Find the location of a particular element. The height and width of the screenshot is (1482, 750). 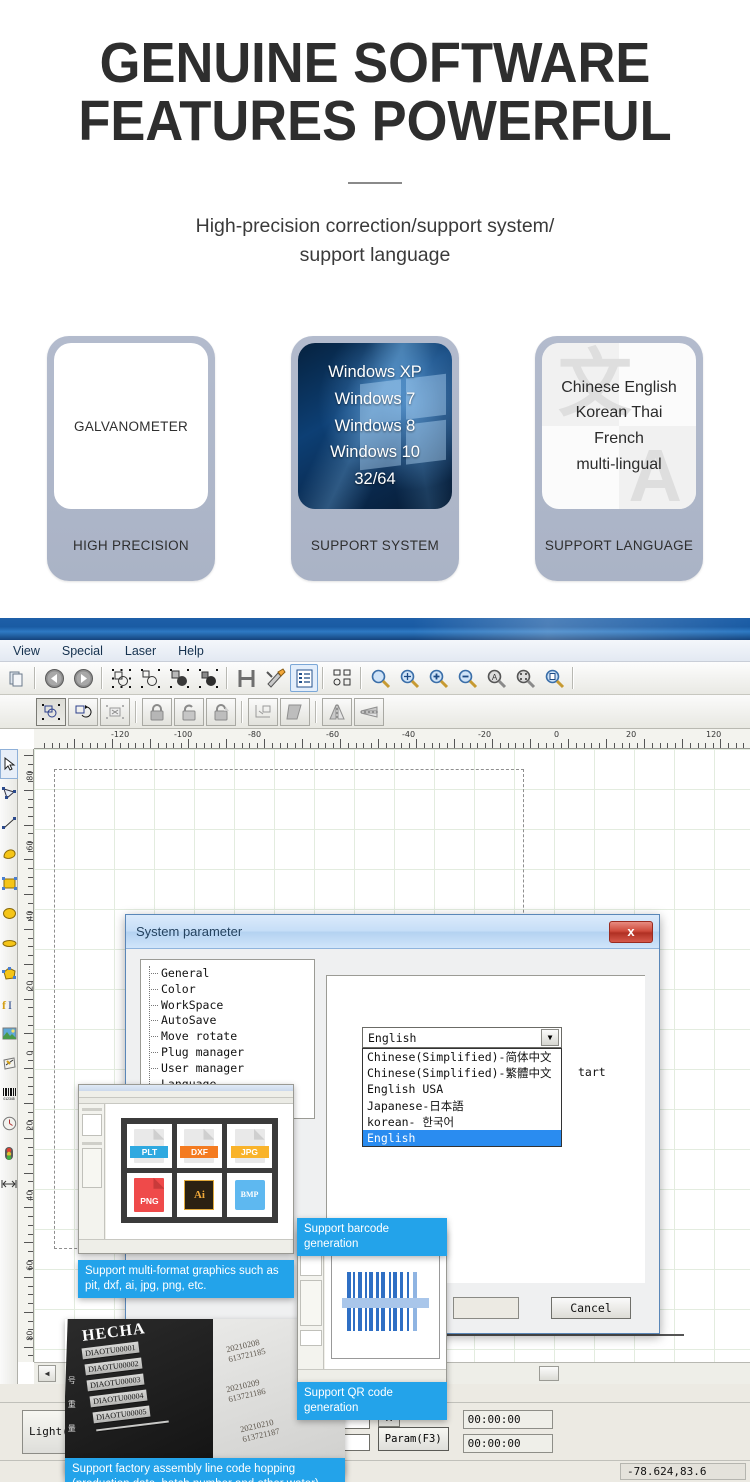

zoom-out-icon is located at coordinates (467, 678).